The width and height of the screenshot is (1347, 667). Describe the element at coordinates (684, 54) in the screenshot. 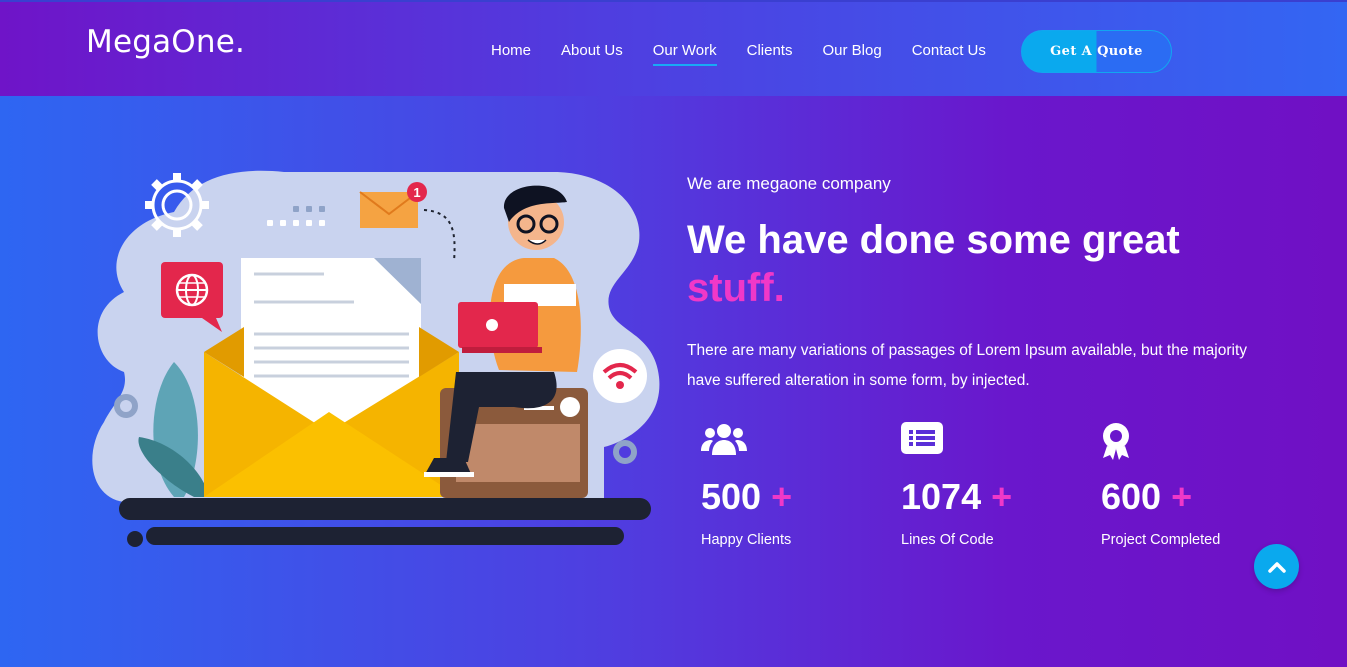

I see `nav-item-our-work: Our Work` at that location.